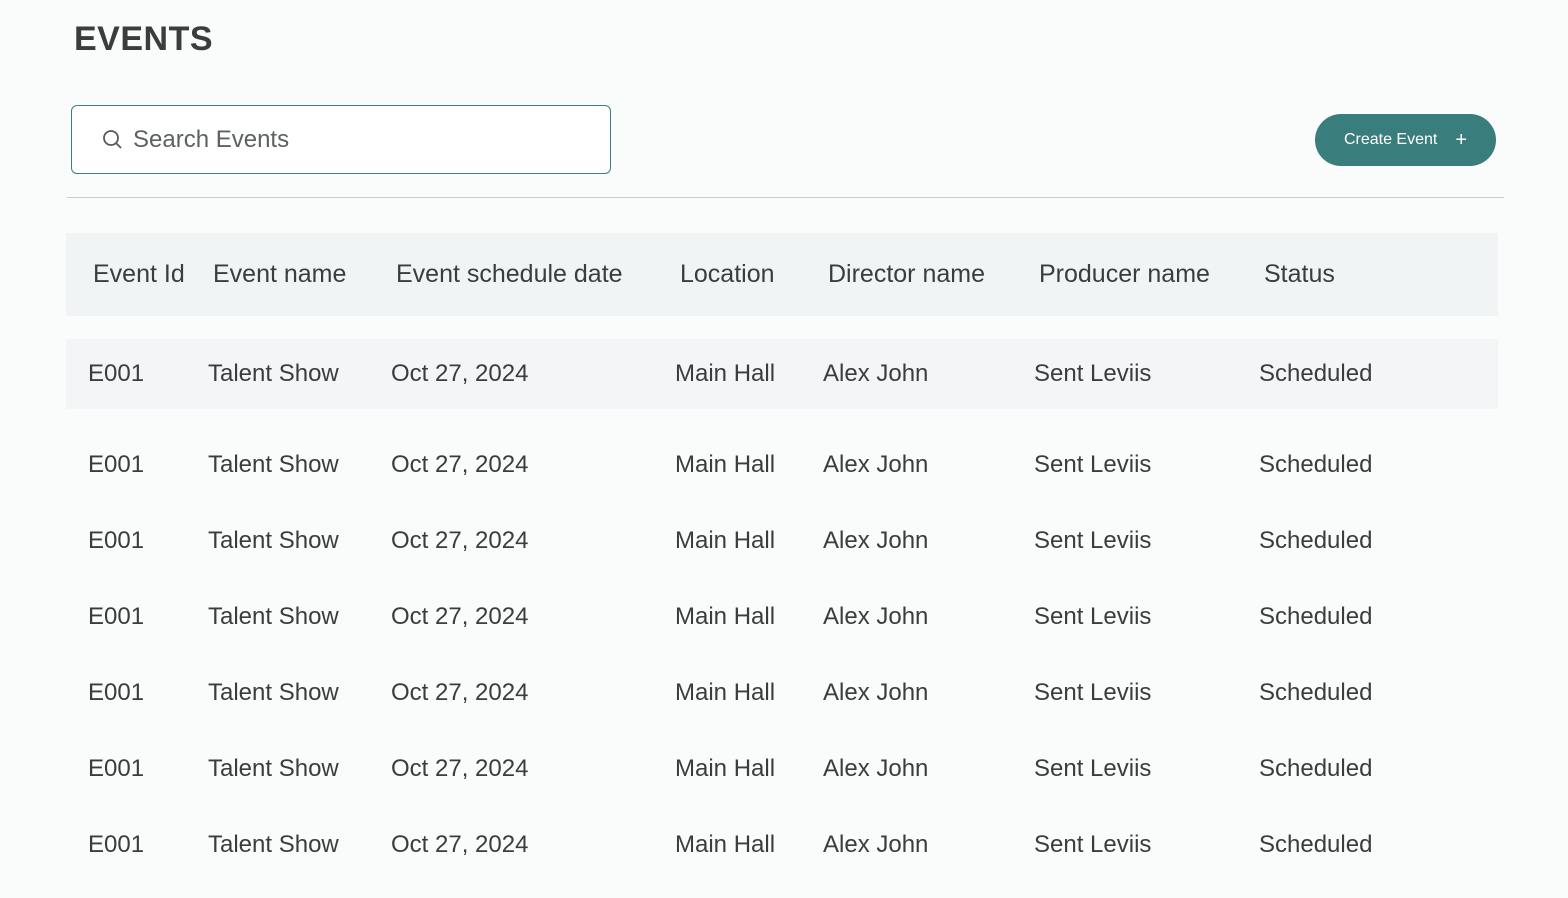 This screenshot has height=898, width=1568. What do you see at coordinates (304, 274) in the screenshot?
I see `column-header-event-name: Event name` at bounding box center [304, 274].